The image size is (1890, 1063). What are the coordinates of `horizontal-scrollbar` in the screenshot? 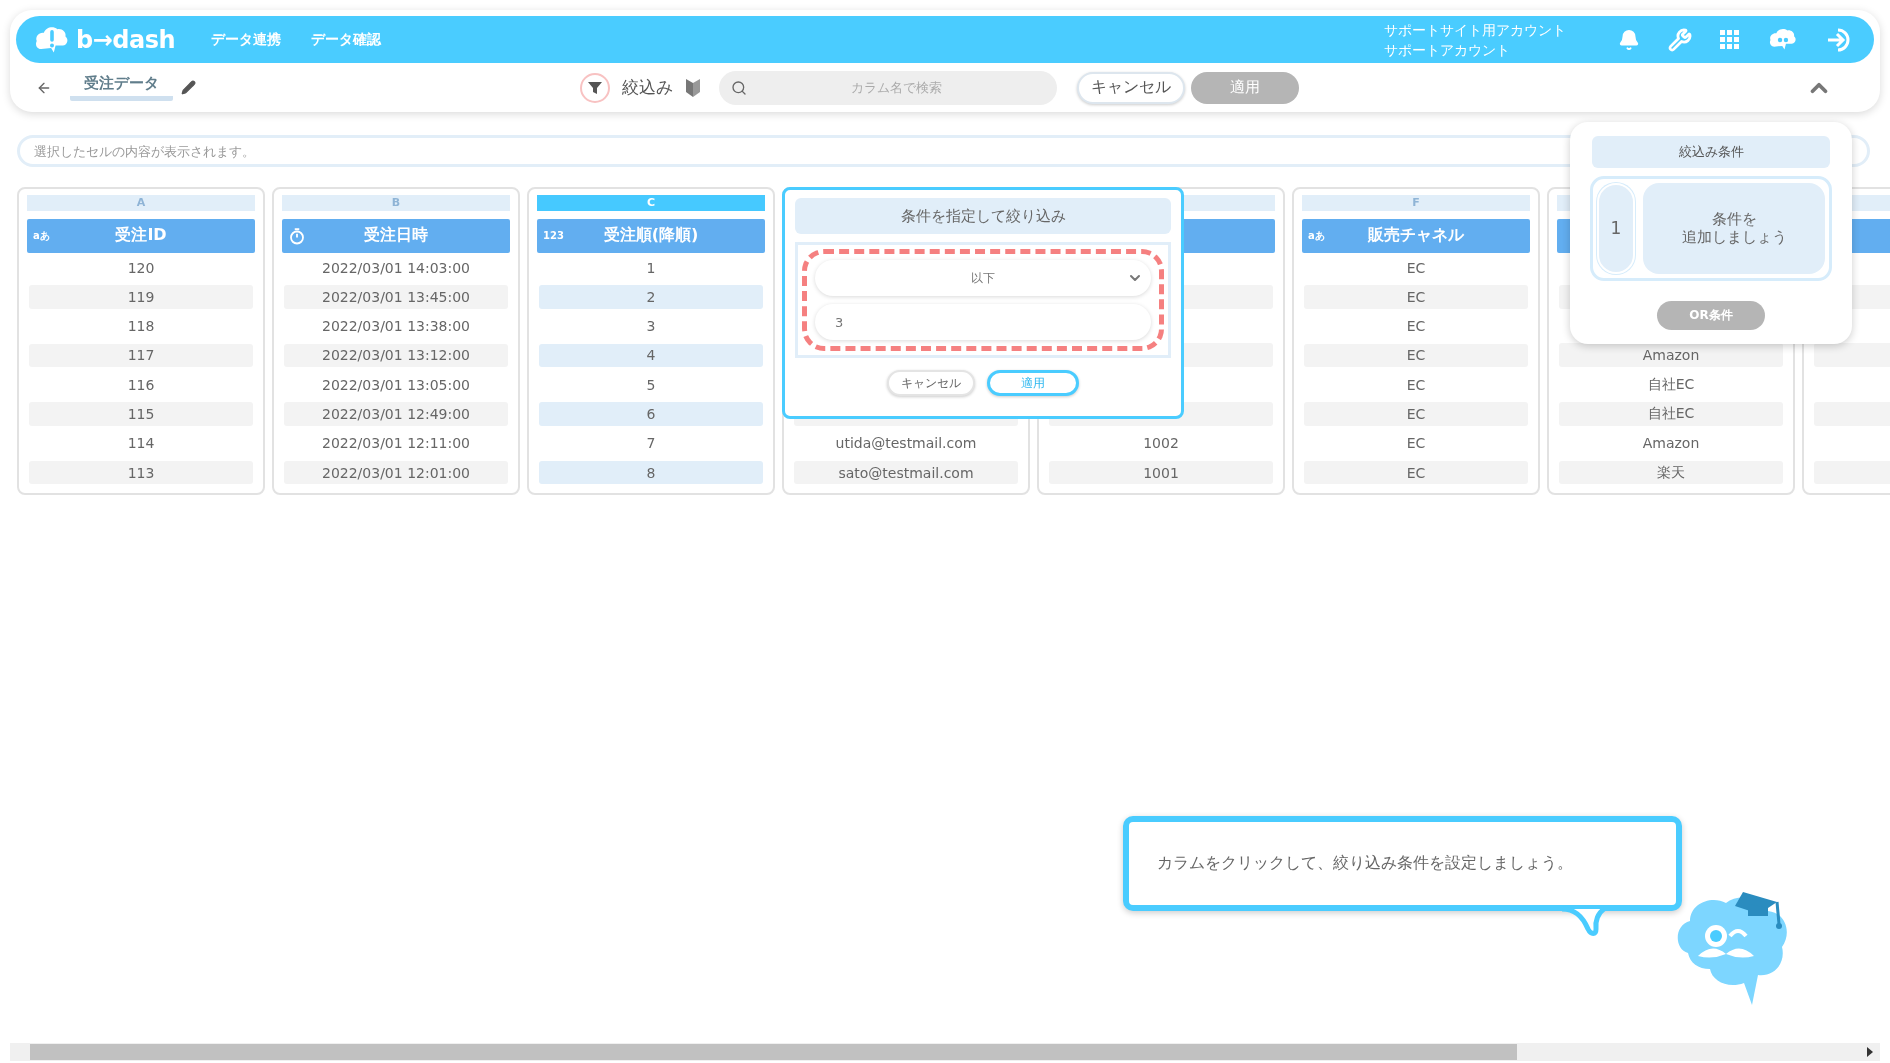 It's located at (945, 1052).